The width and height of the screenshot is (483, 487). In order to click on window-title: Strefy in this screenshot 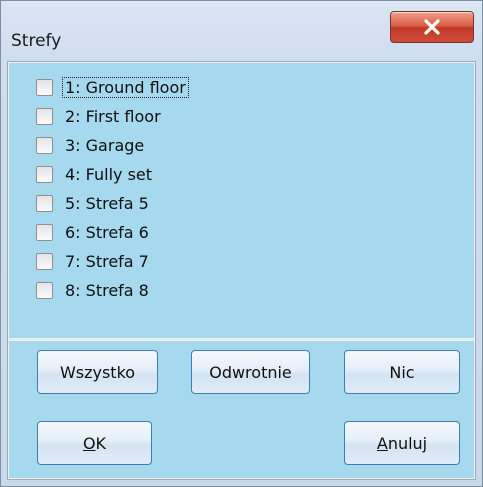, I will do `click(36, 41)`.